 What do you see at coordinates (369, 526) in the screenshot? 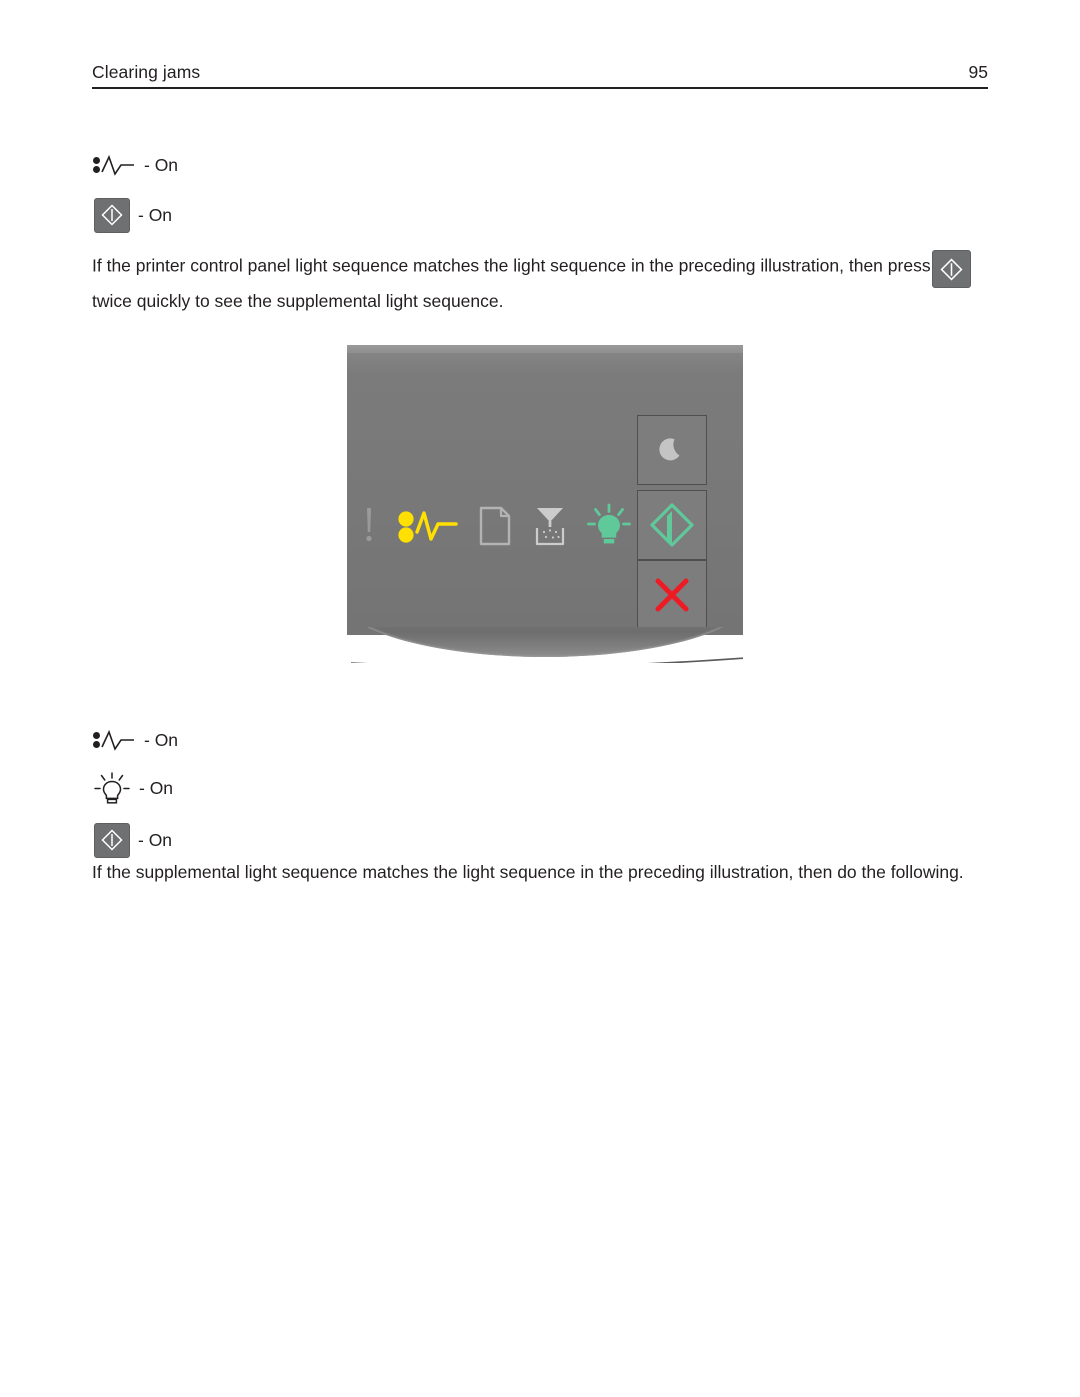
I see `error-icon` at bounding box center [369, 526].